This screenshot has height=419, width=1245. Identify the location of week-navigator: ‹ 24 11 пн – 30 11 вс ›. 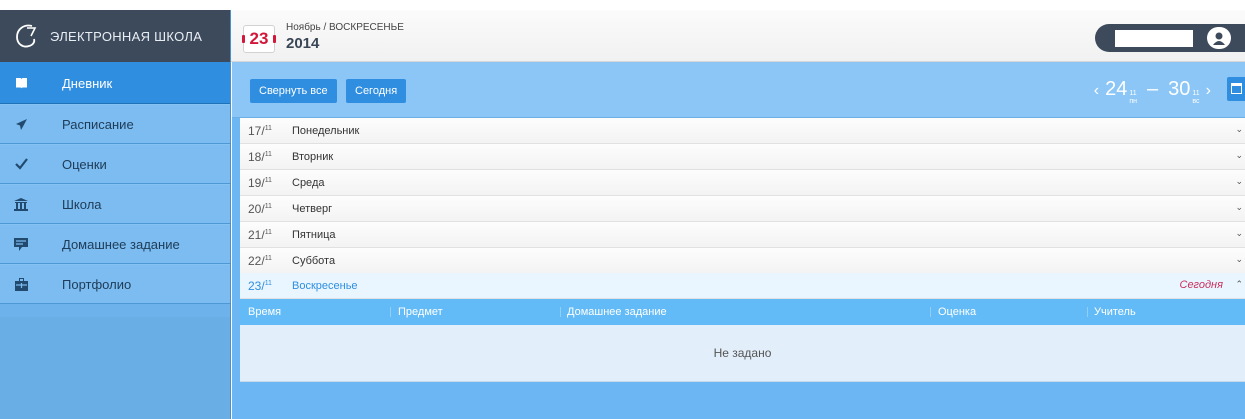
(1152, 92).